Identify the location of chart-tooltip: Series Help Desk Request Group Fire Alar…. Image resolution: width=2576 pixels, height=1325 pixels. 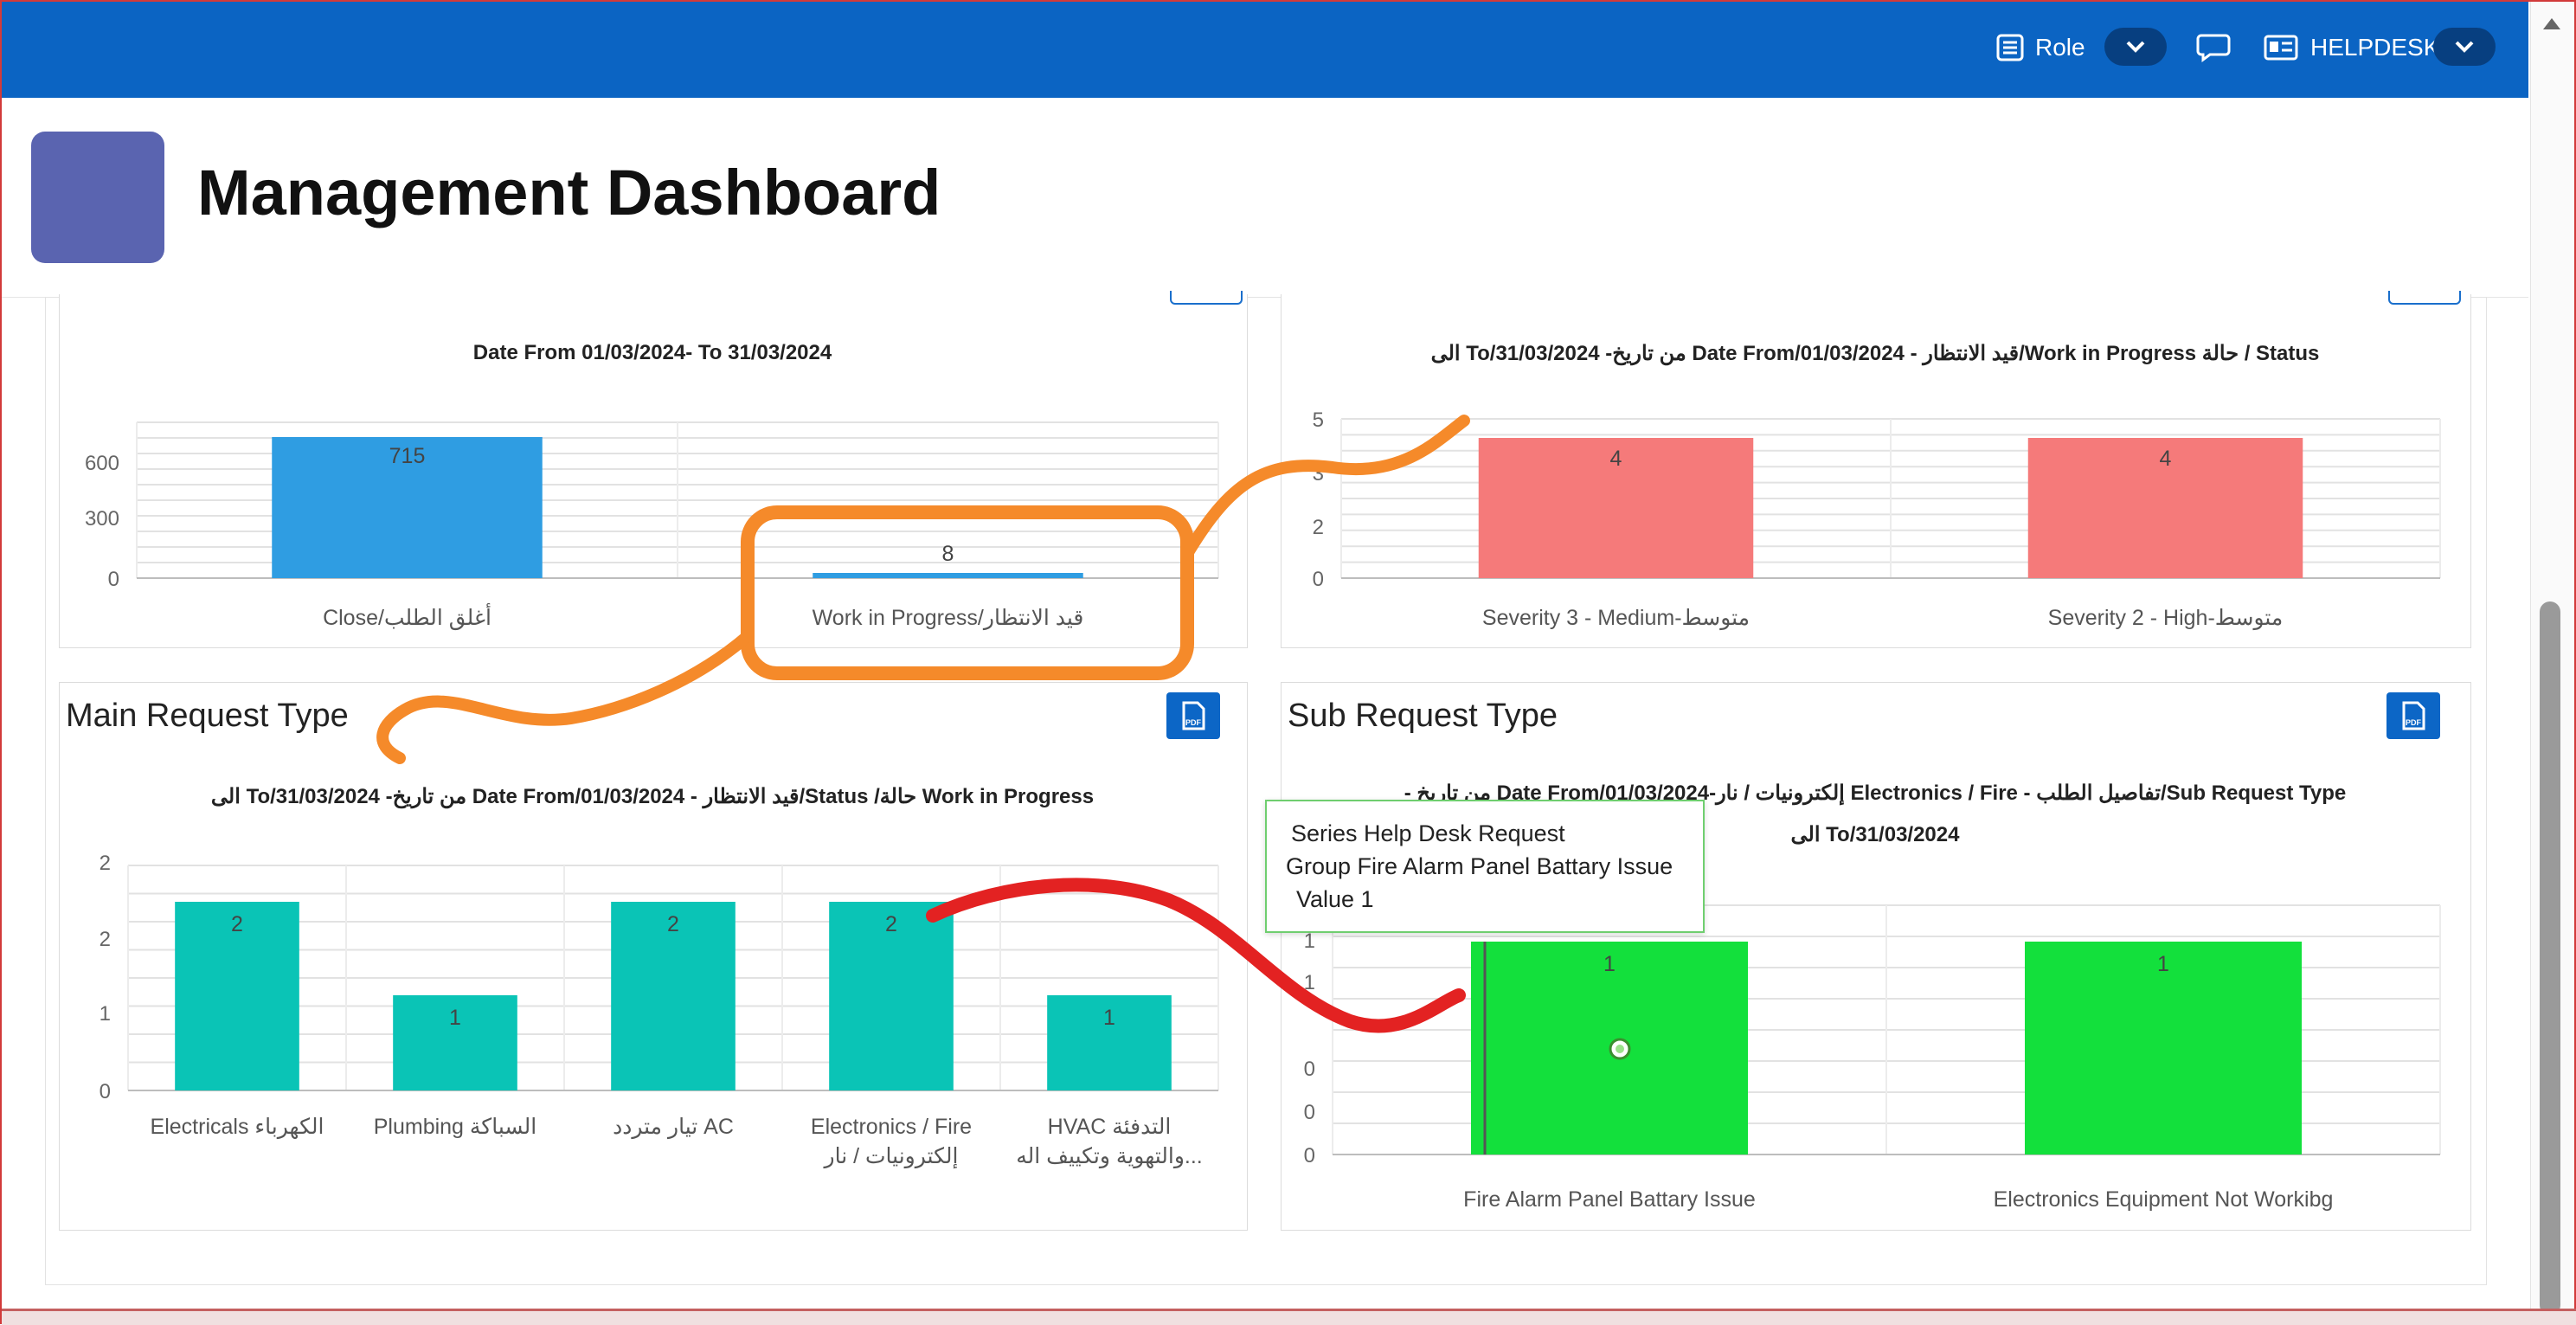
(1485, 867).